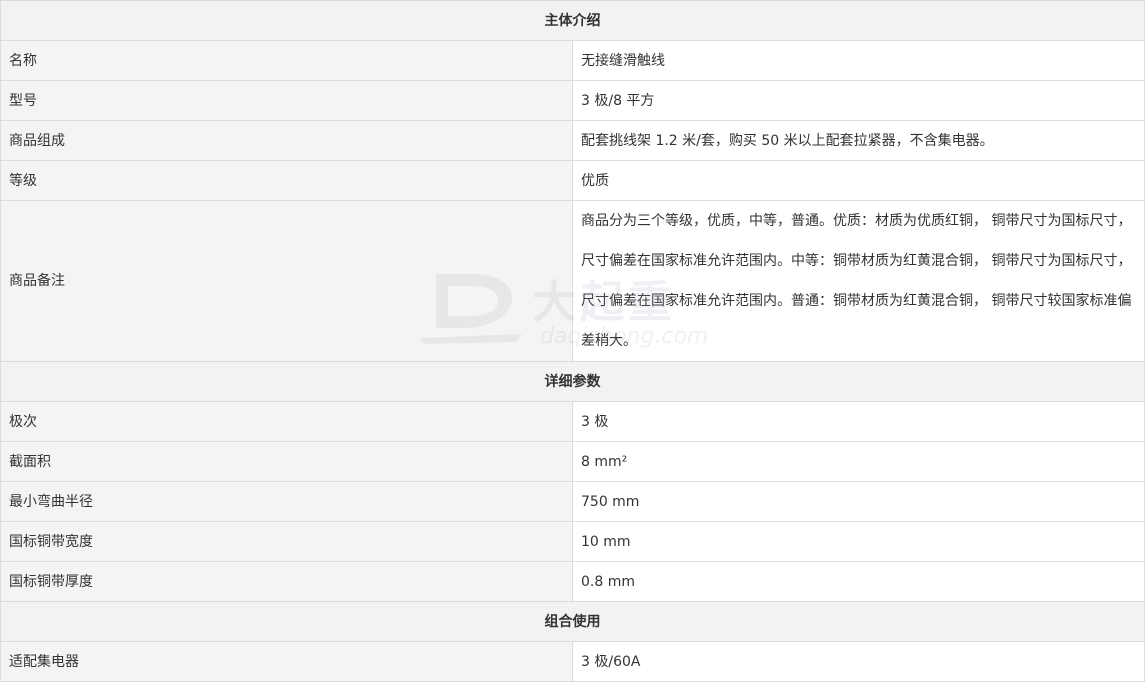 Image resolution: width=1145 pixels, height=682 pixels. I want to click on table-row-strip-width: 国标铜带宽度 10 mm, so click(572, 541).